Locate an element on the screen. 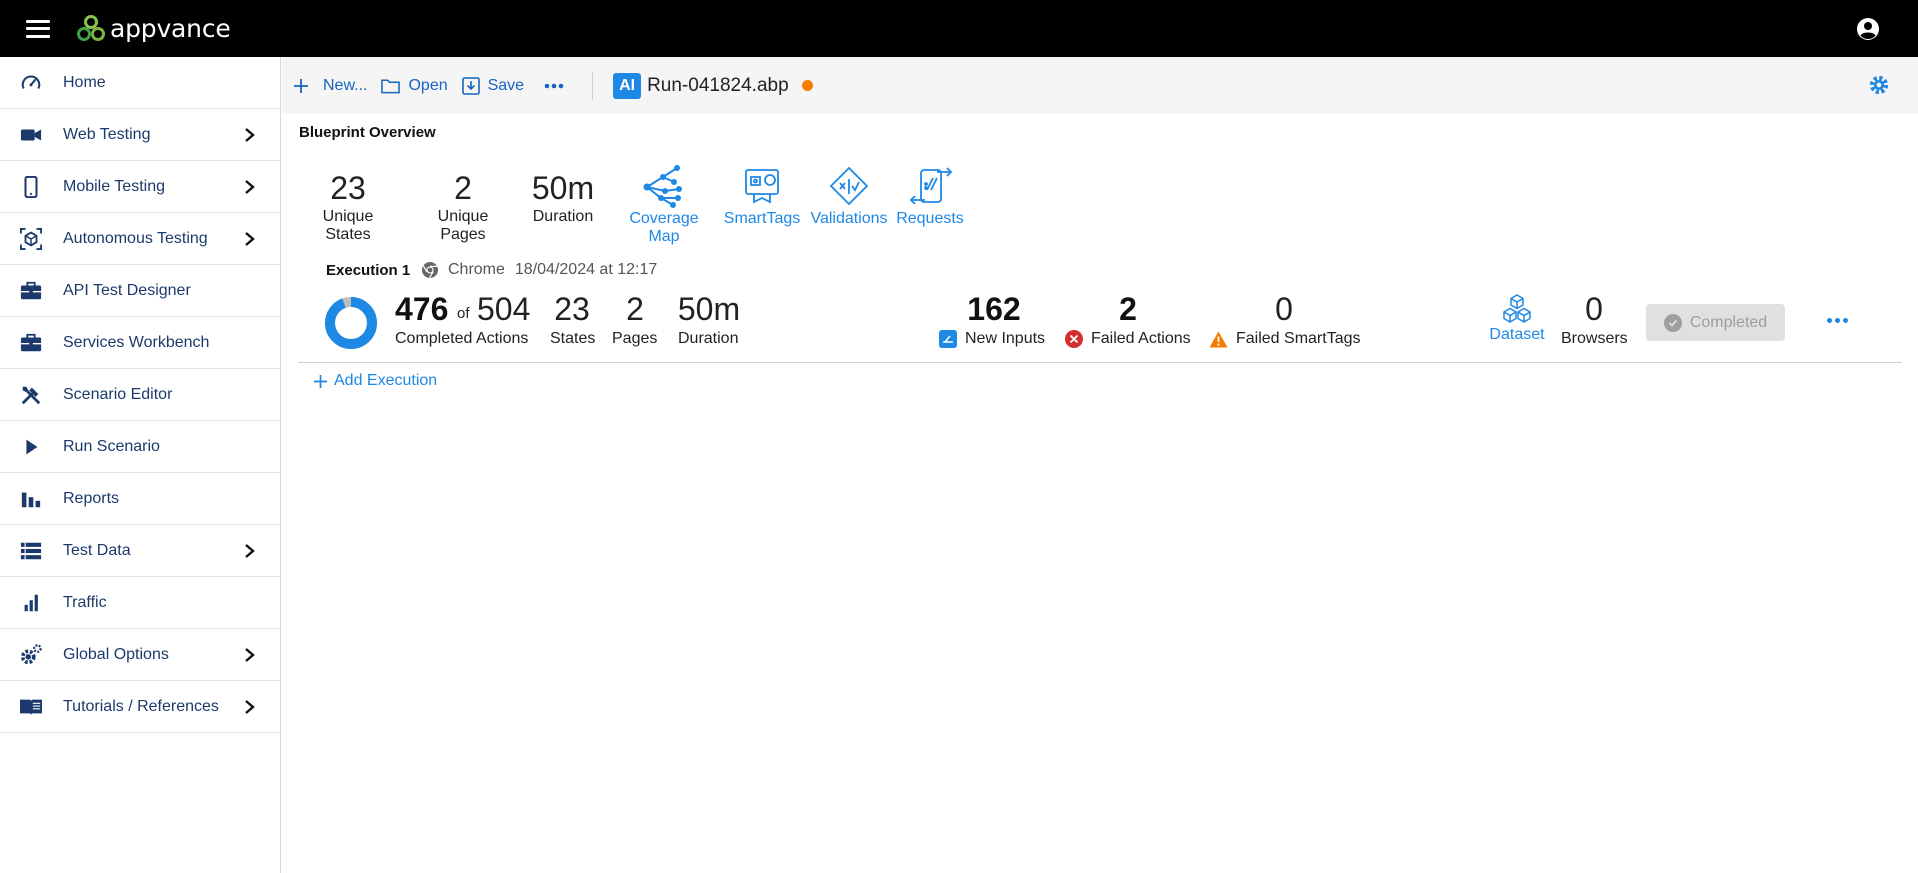 This screenshot has width=1918, height=873. dataset-link: Dataset is located at coordinates (1517, 319).